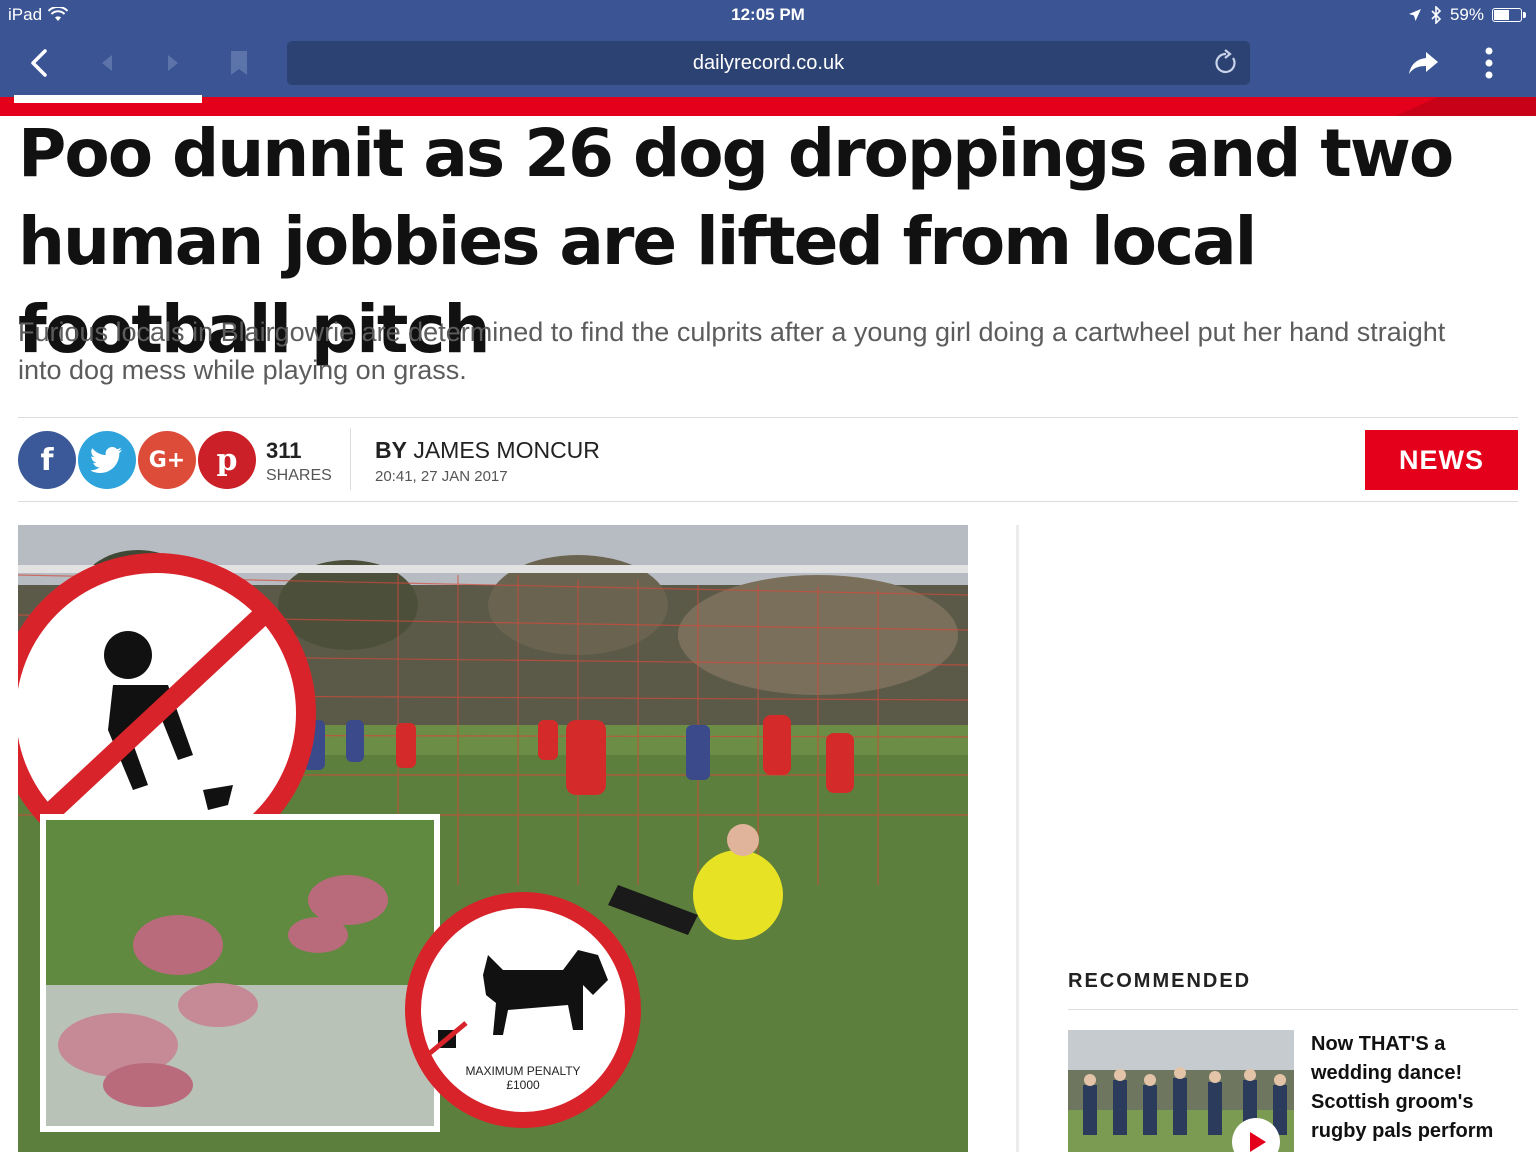 The image size is (1536, 1152). What do you see at coordinates (768, 417) in the screenshot?
I see `divider-top` at bounding box center [768, 417].